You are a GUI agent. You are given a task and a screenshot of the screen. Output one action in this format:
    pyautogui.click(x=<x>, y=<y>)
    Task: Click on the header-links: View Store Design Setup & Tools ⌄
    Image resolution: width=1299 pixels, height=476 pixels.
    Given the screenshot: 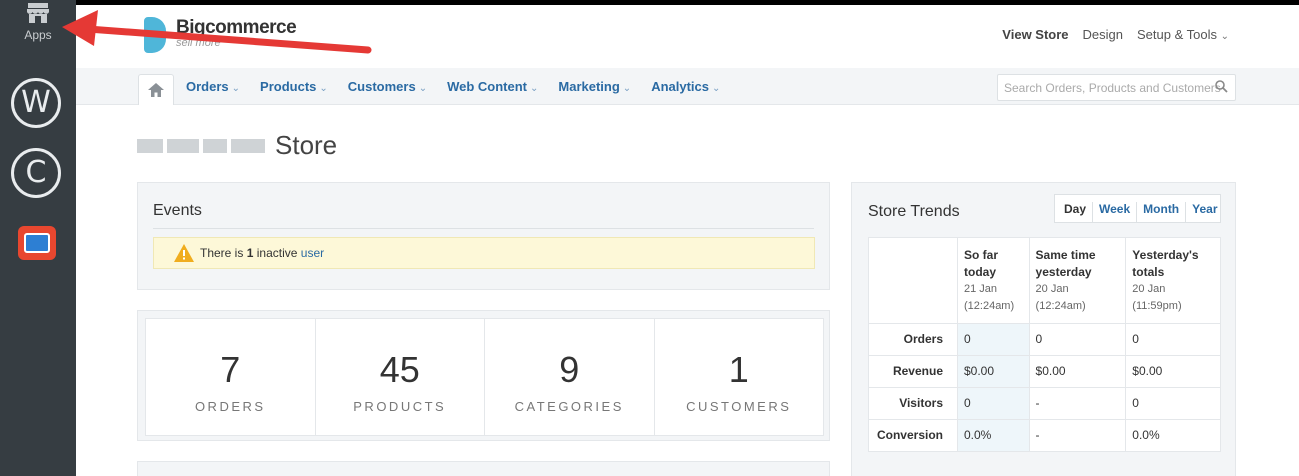 What is the action you would take?
    pyautogui.click(x=1115, y=34)
    